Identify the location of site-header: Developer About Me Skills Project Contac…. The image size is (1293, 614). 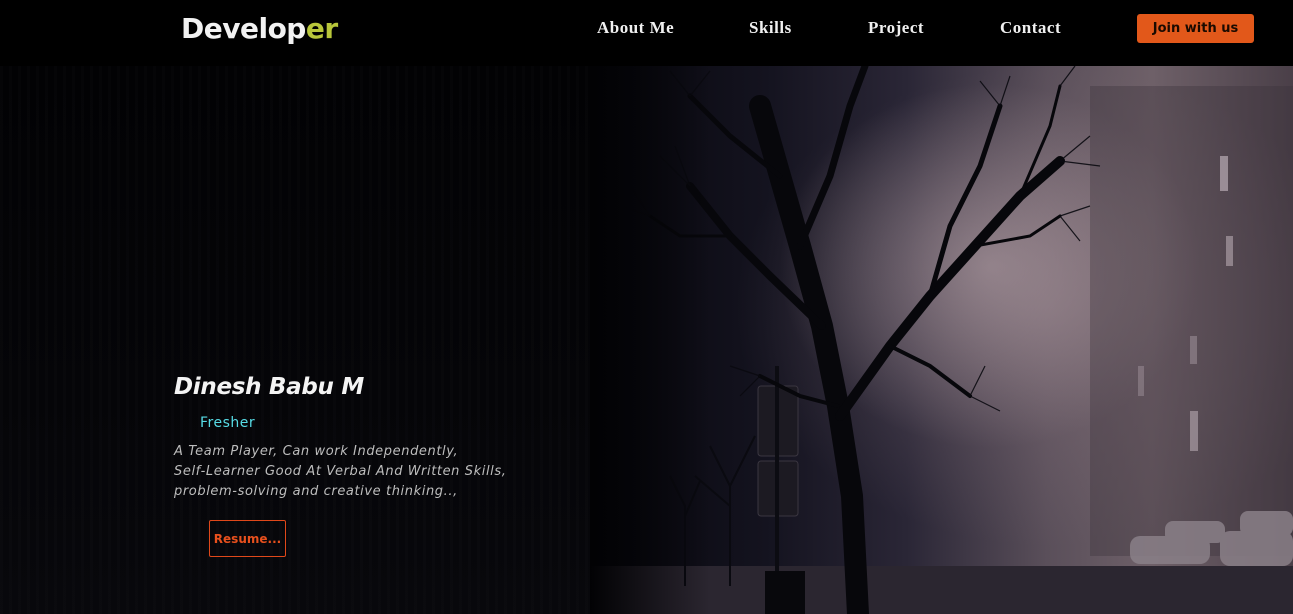
(646, 33).